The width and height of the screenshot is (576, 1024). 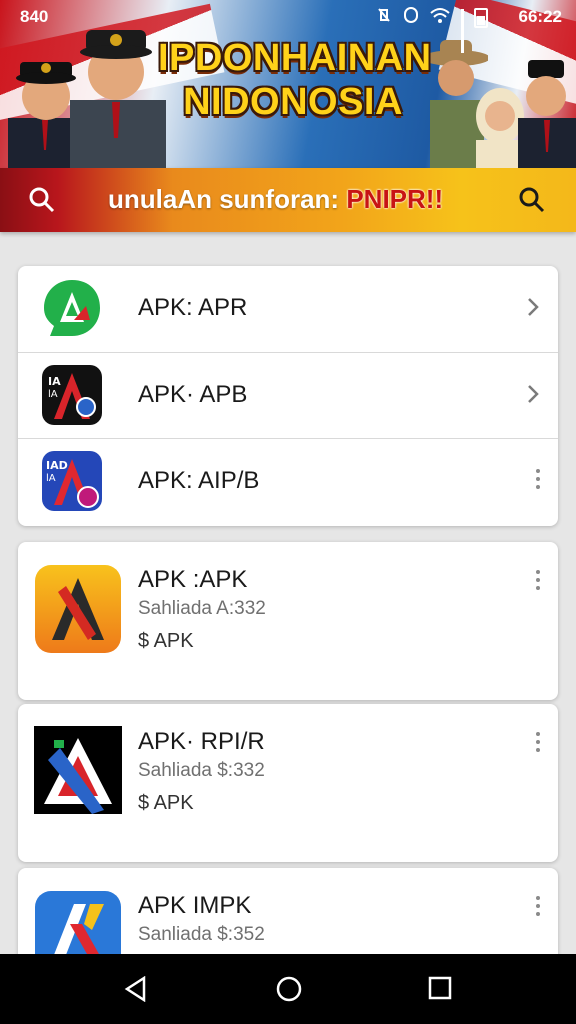 What do you see at coordinates (295, 58) in the screenshot?
I see `banner-title-line1: IPDONHAINAN` at bounding box center [295, 58].